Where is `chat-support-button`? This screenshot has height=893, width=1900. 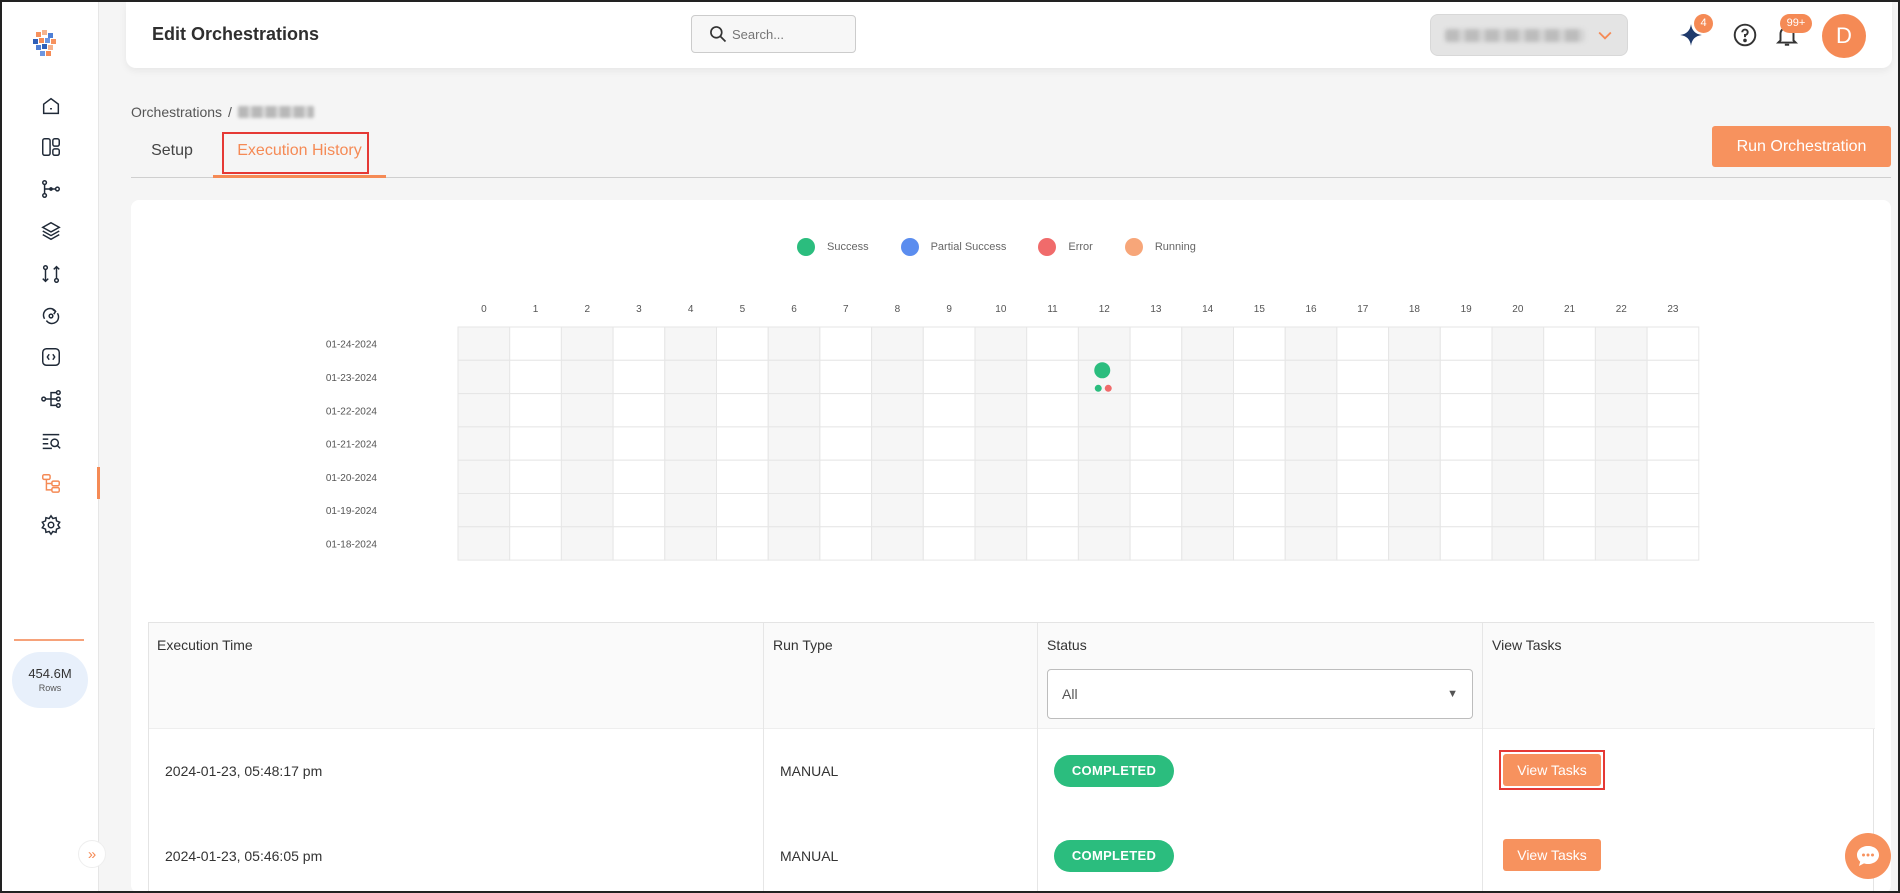
chat-support-button is located at coordinates (1868, 856).